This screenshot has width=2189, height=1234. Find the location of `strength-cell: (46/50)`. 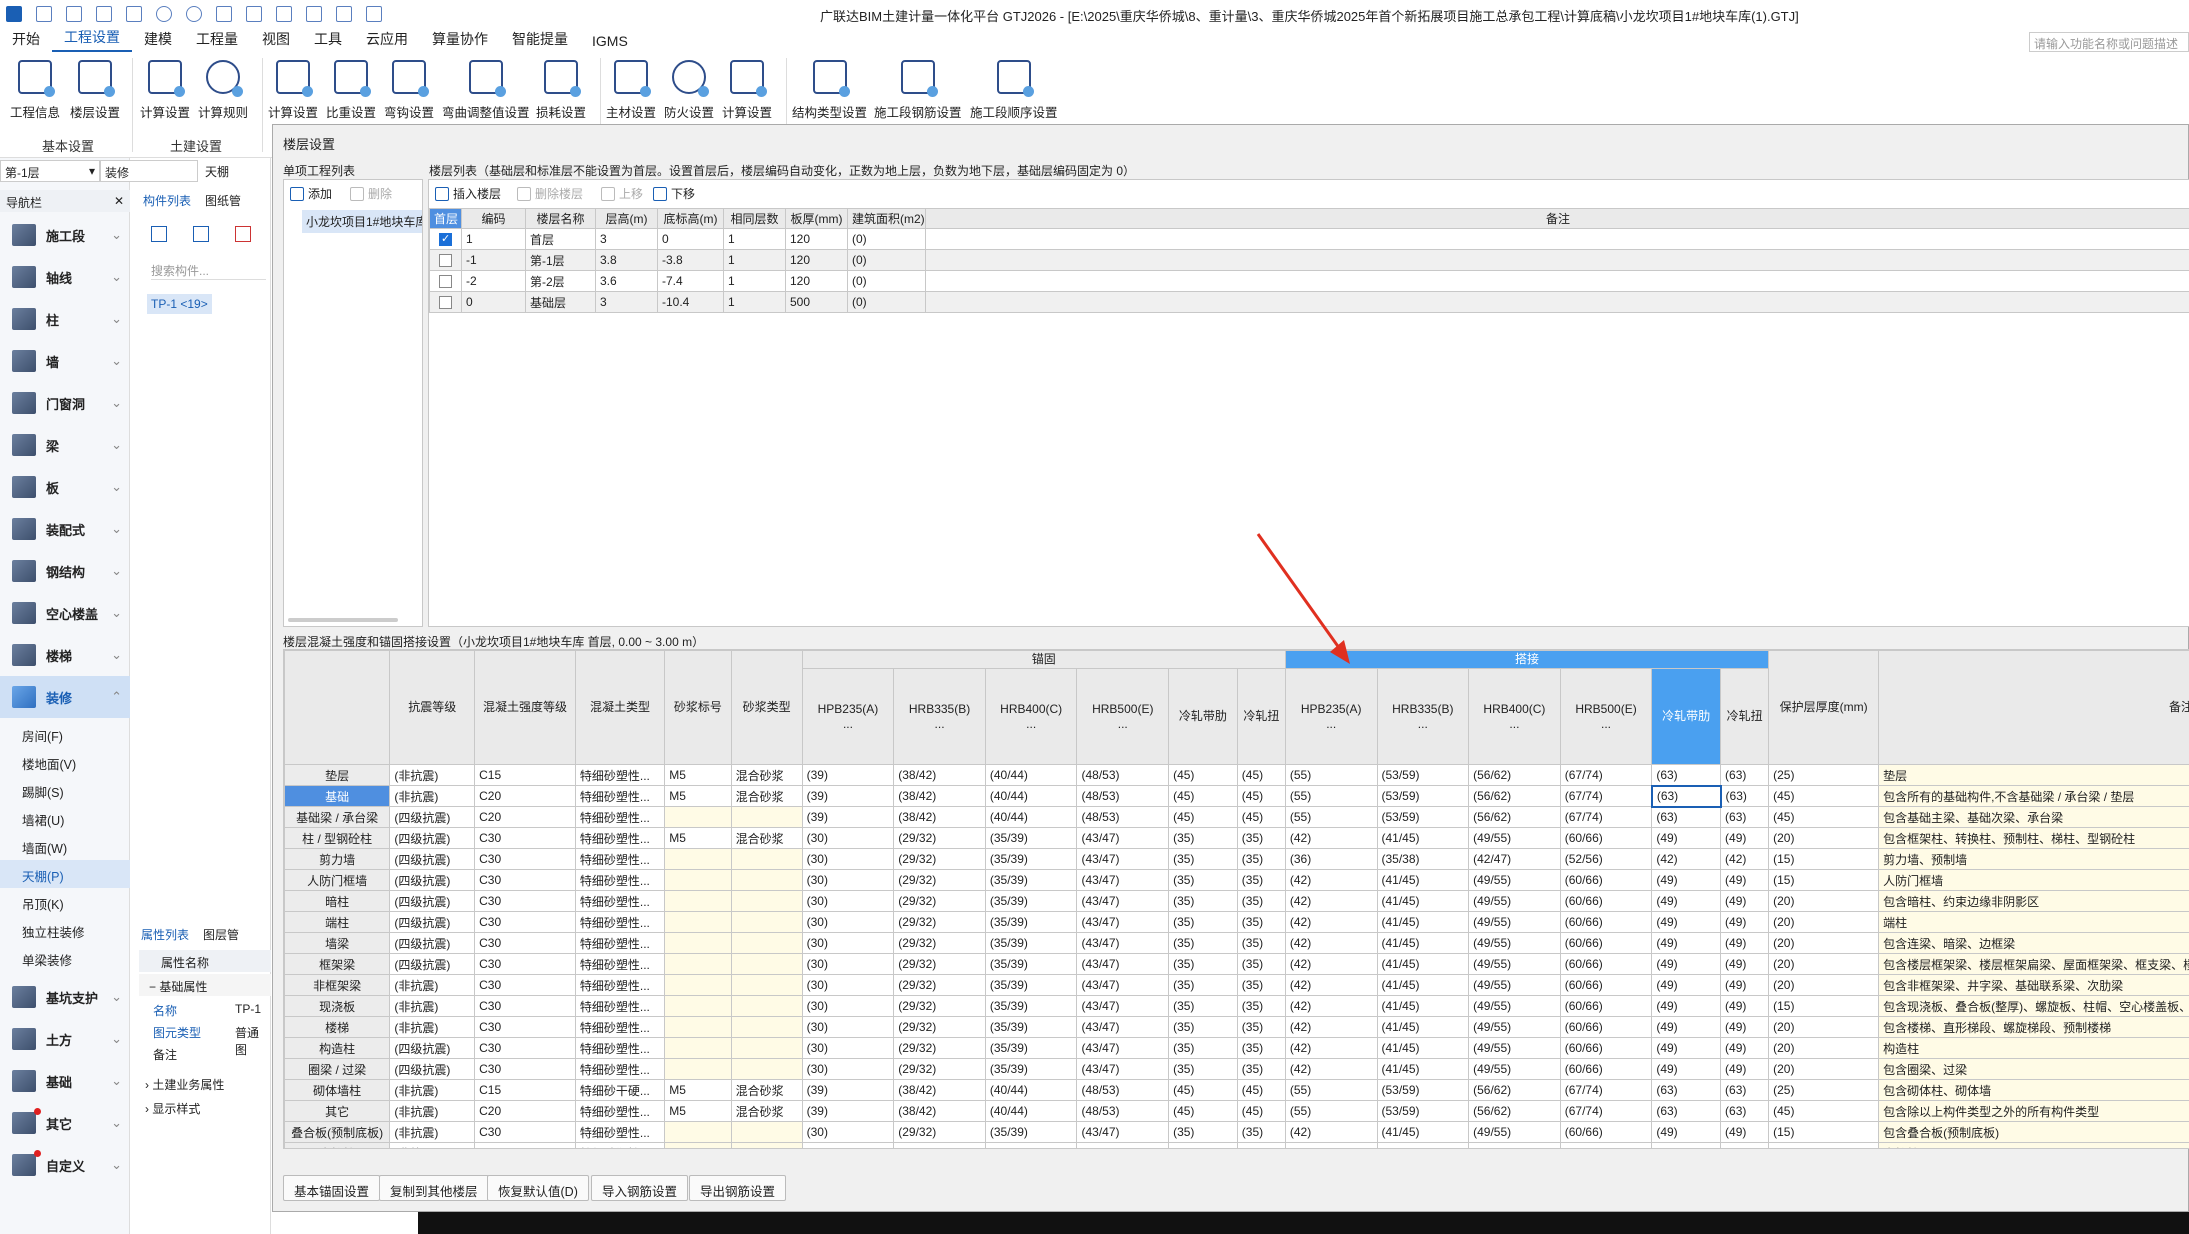

strength-cell: (46/50) is located at coordinates (1423, 1145).